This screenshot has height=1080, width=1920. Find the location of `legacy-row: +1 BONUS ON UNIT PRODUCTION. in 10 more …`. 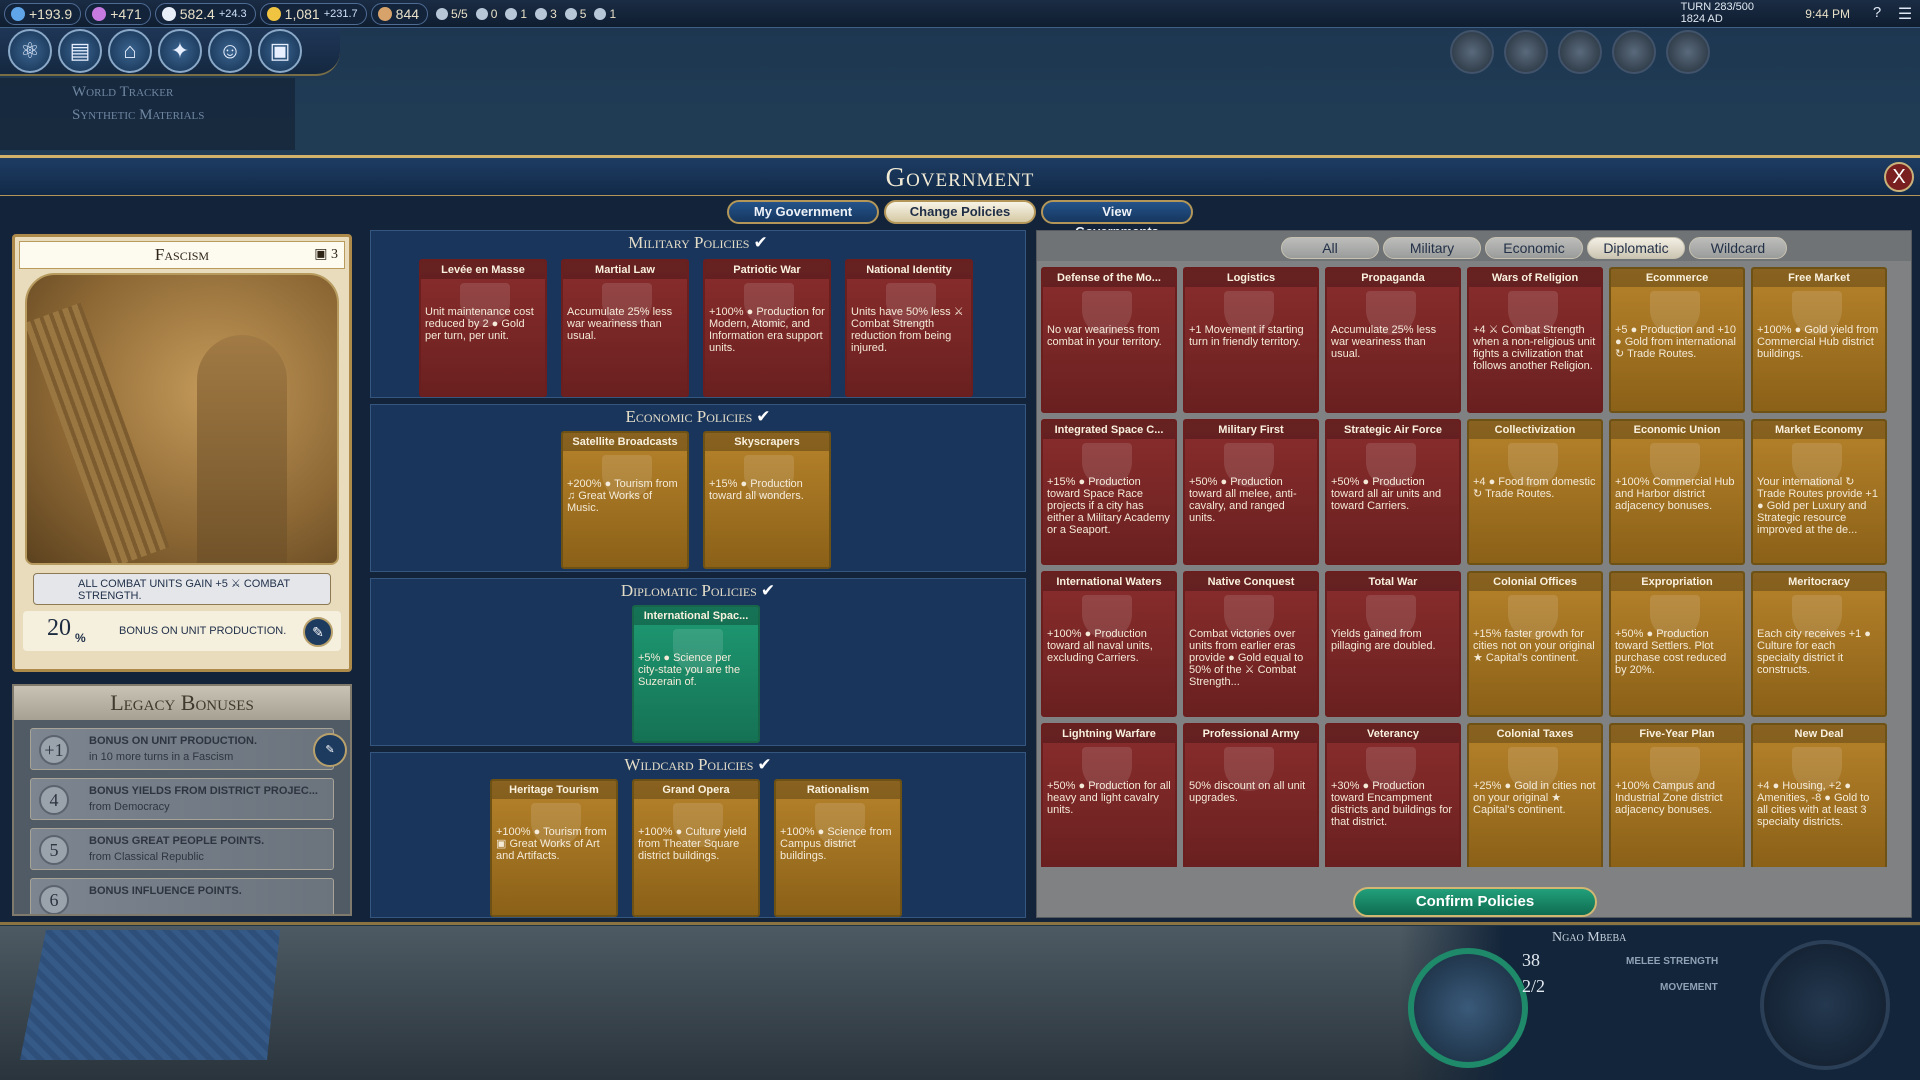

legacy-row: +1 BONUS ON UNIT PRODUCTION. in 10 more … is located at coordinates (188, 749).